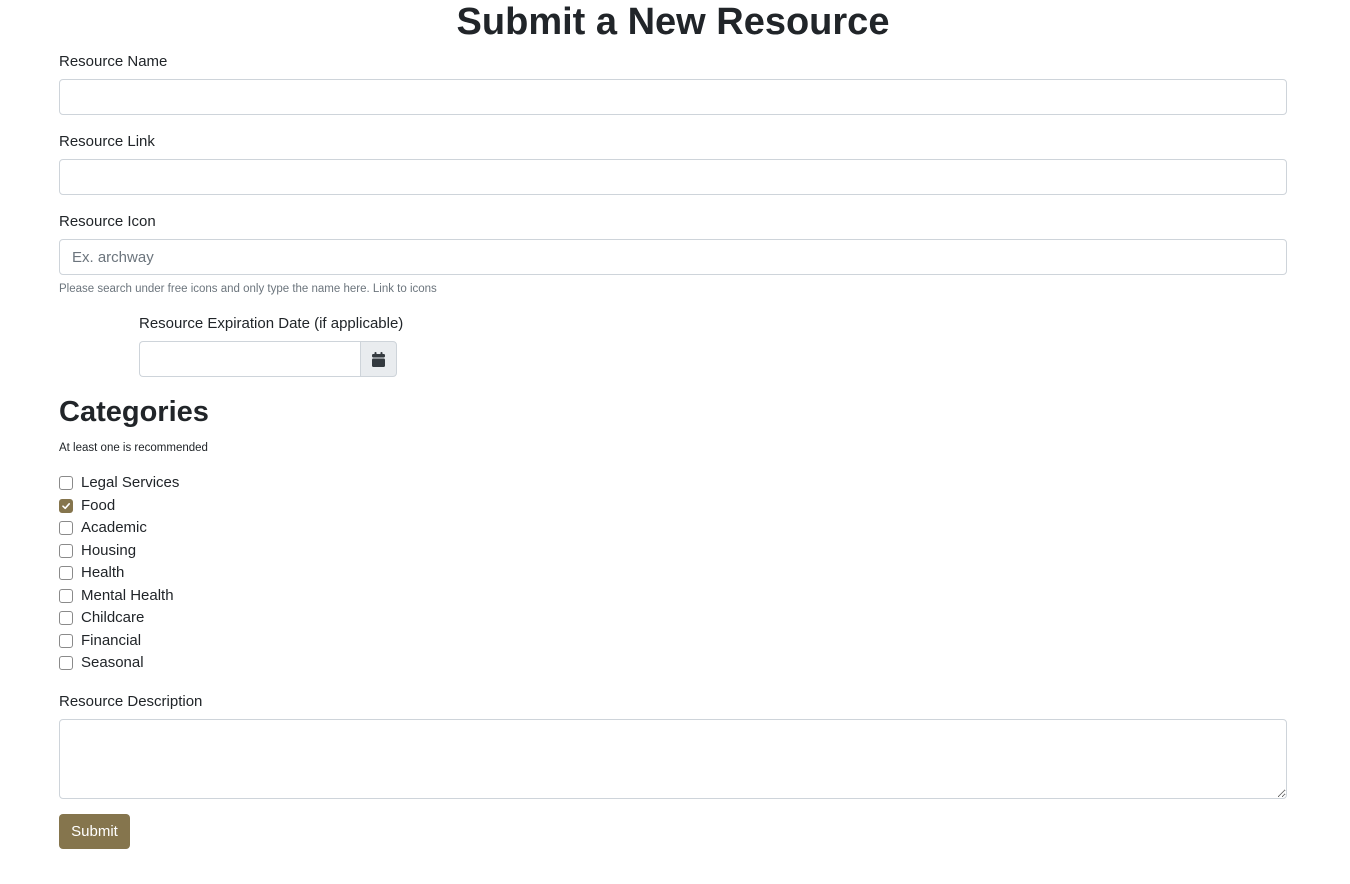  What do you see at coordinates (130, 483) in the screenshot?
I see `category-label: Legal Services` at bounding box center [130, 483].